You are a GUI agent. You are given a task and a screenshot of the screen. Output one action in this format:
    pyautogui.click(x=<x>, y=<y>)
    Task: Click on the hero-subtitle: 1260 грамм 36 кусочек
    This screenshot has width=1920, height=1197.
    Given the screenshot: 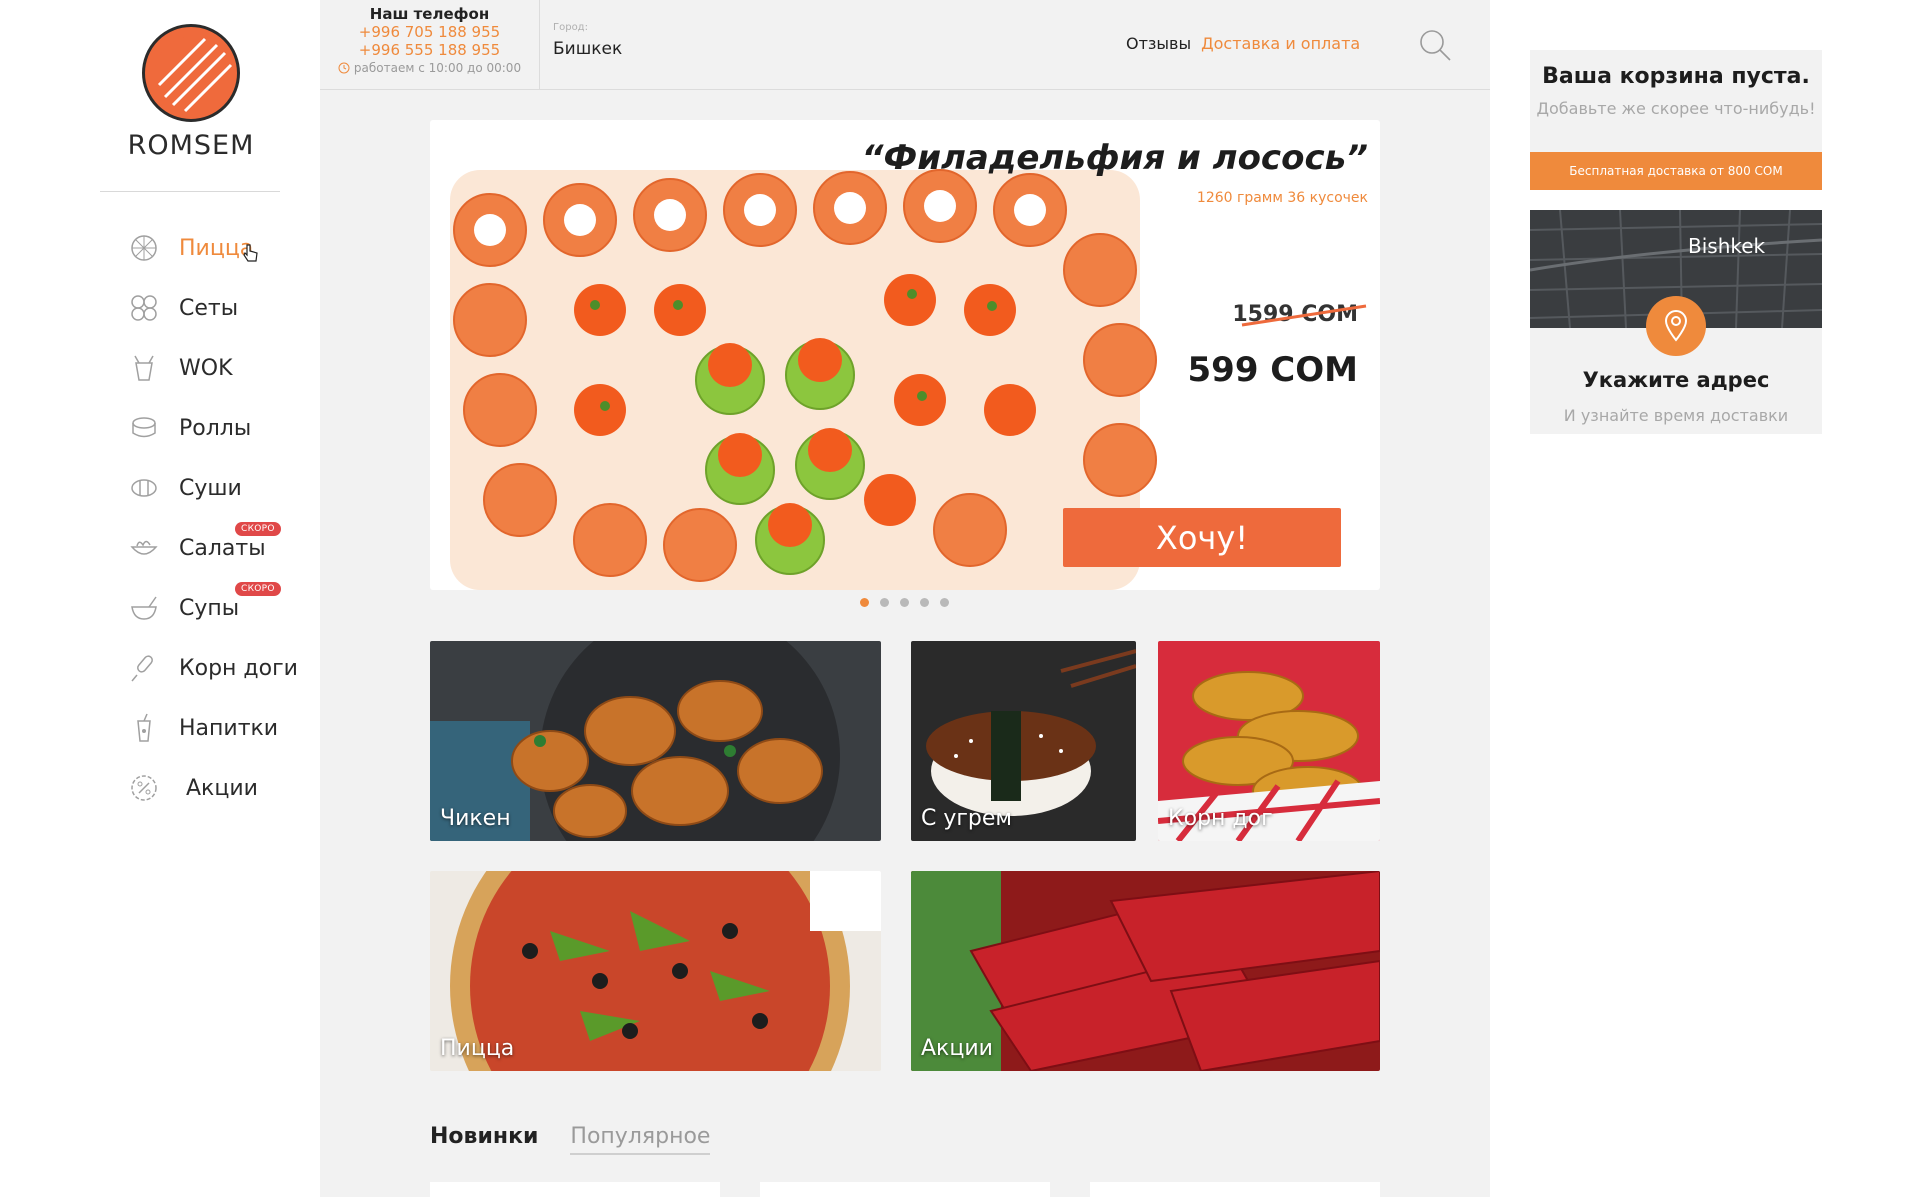 What is the action you would take?
    pyautogui.click(x=1282, y=198)
    